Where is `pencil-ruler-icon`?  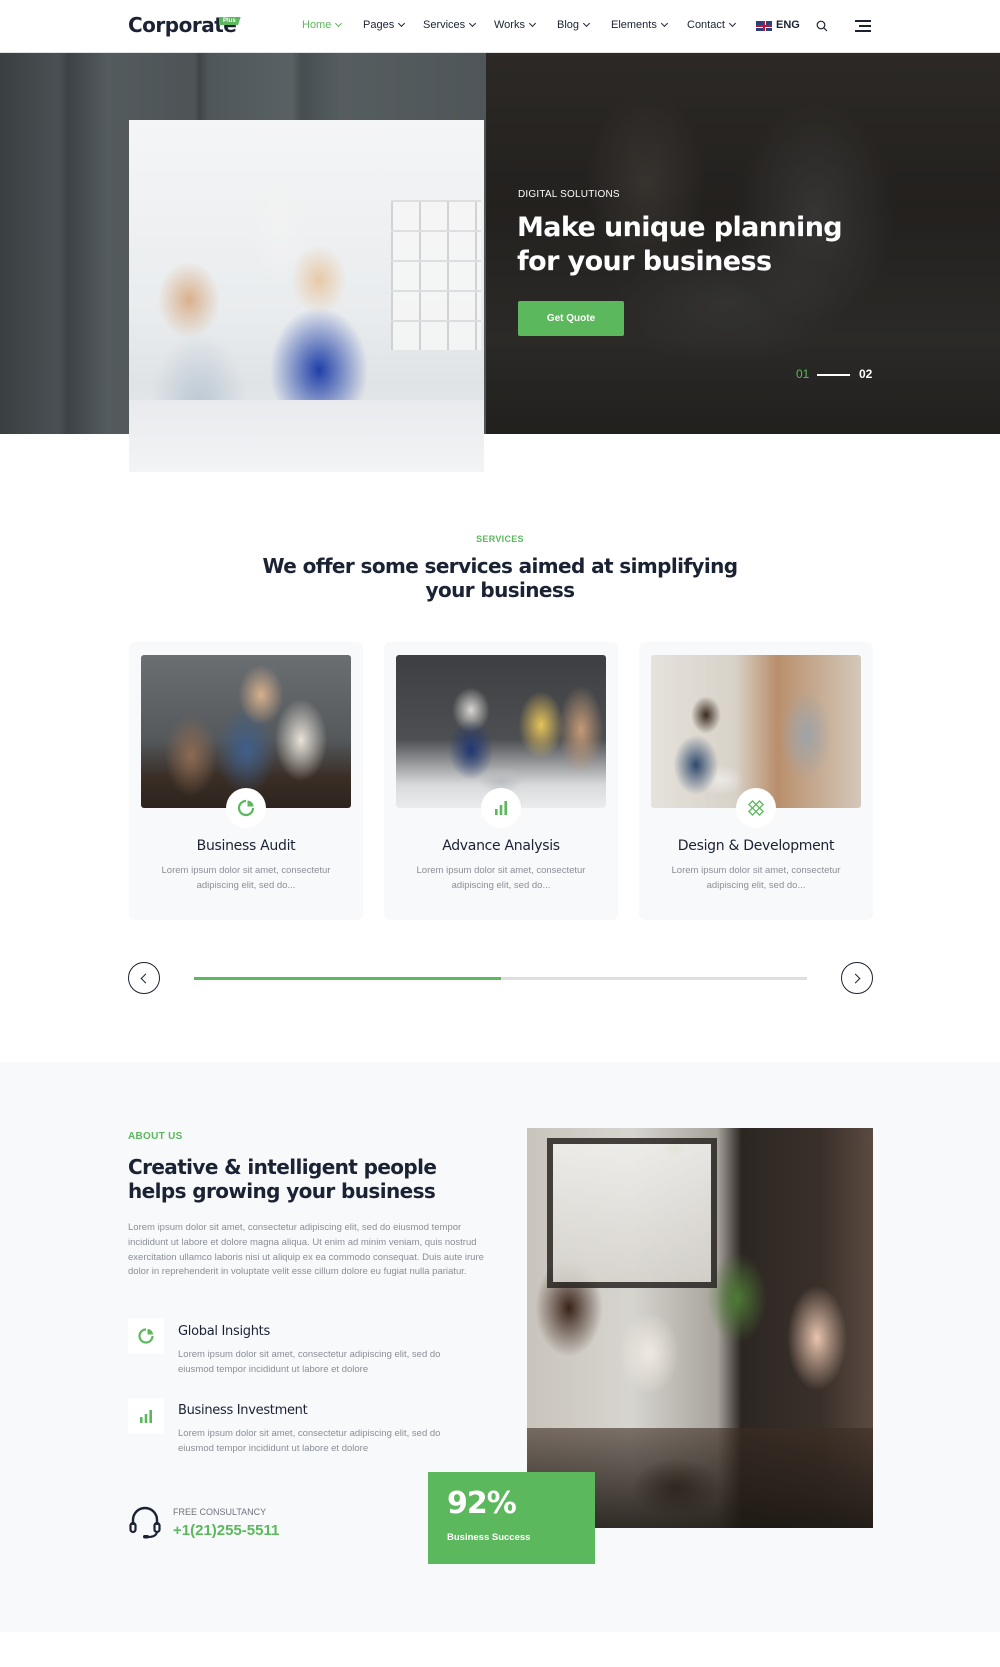
pencil-ruler-icon is located at coordinates (756, 808).